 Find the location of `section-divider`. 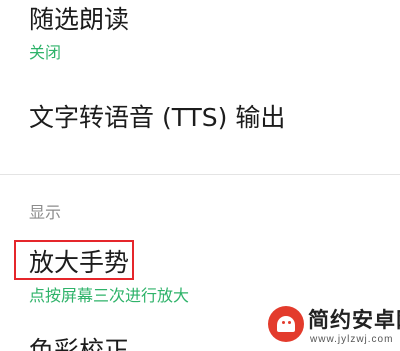

section-divider is located at coordinates (200, 174).